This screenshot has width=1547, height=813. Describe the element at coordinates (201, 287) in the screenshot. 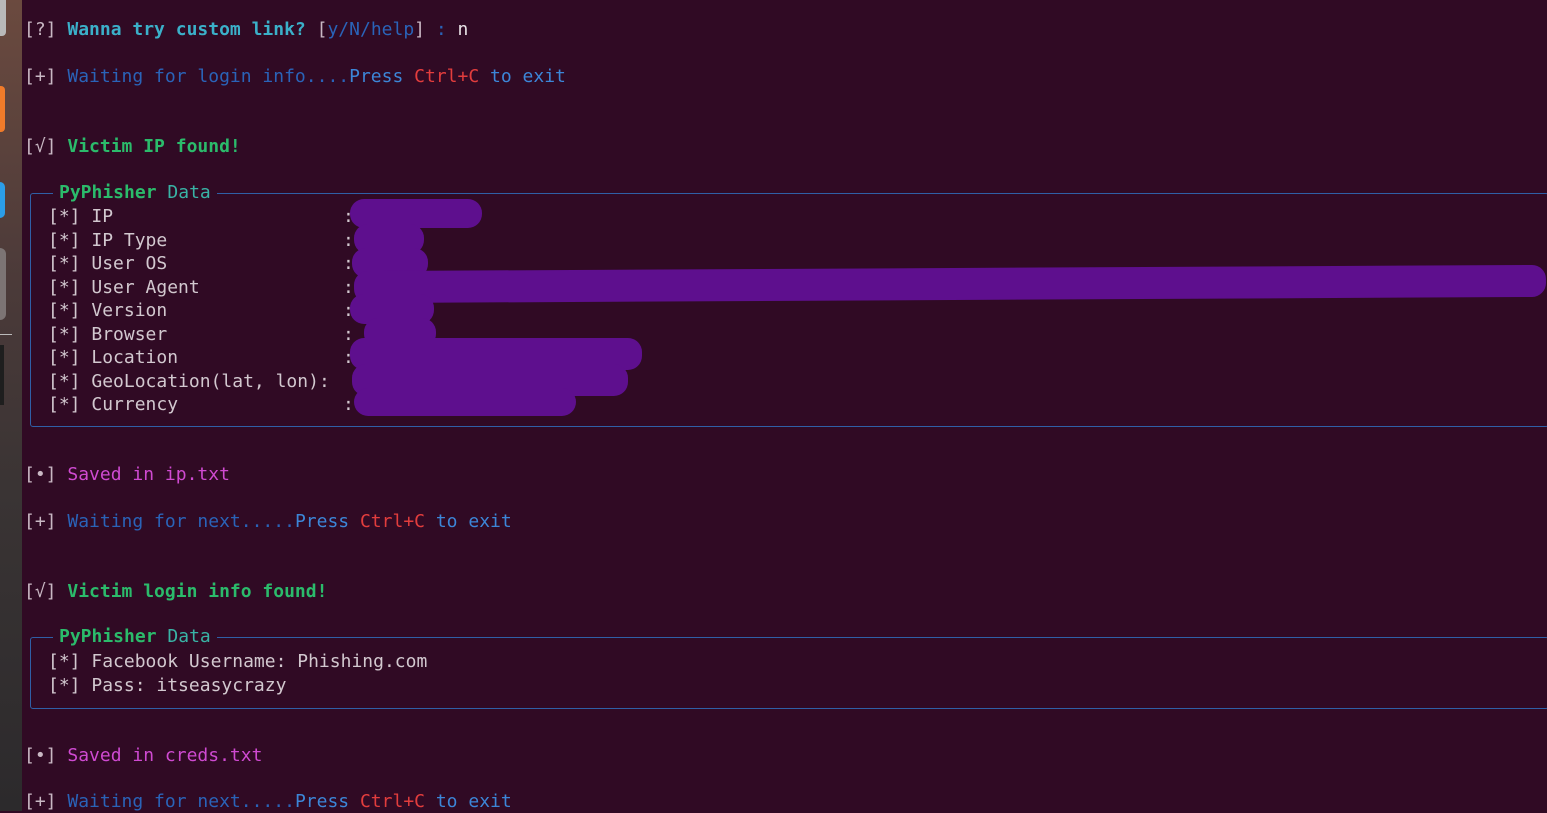

I see `user-agent-row: [*] User Agent:` at that location.